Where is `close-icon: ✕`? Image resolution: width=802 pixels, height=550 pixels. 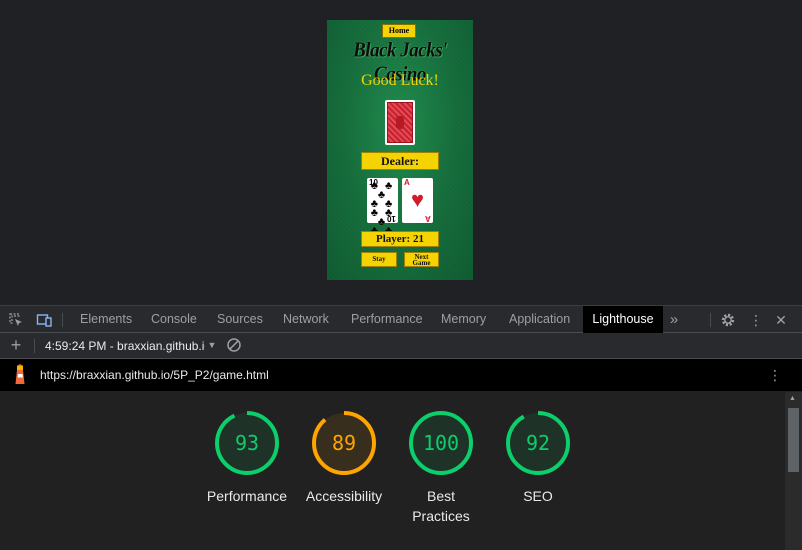
close-icon: ✕ is located at coordinates (781, 320).